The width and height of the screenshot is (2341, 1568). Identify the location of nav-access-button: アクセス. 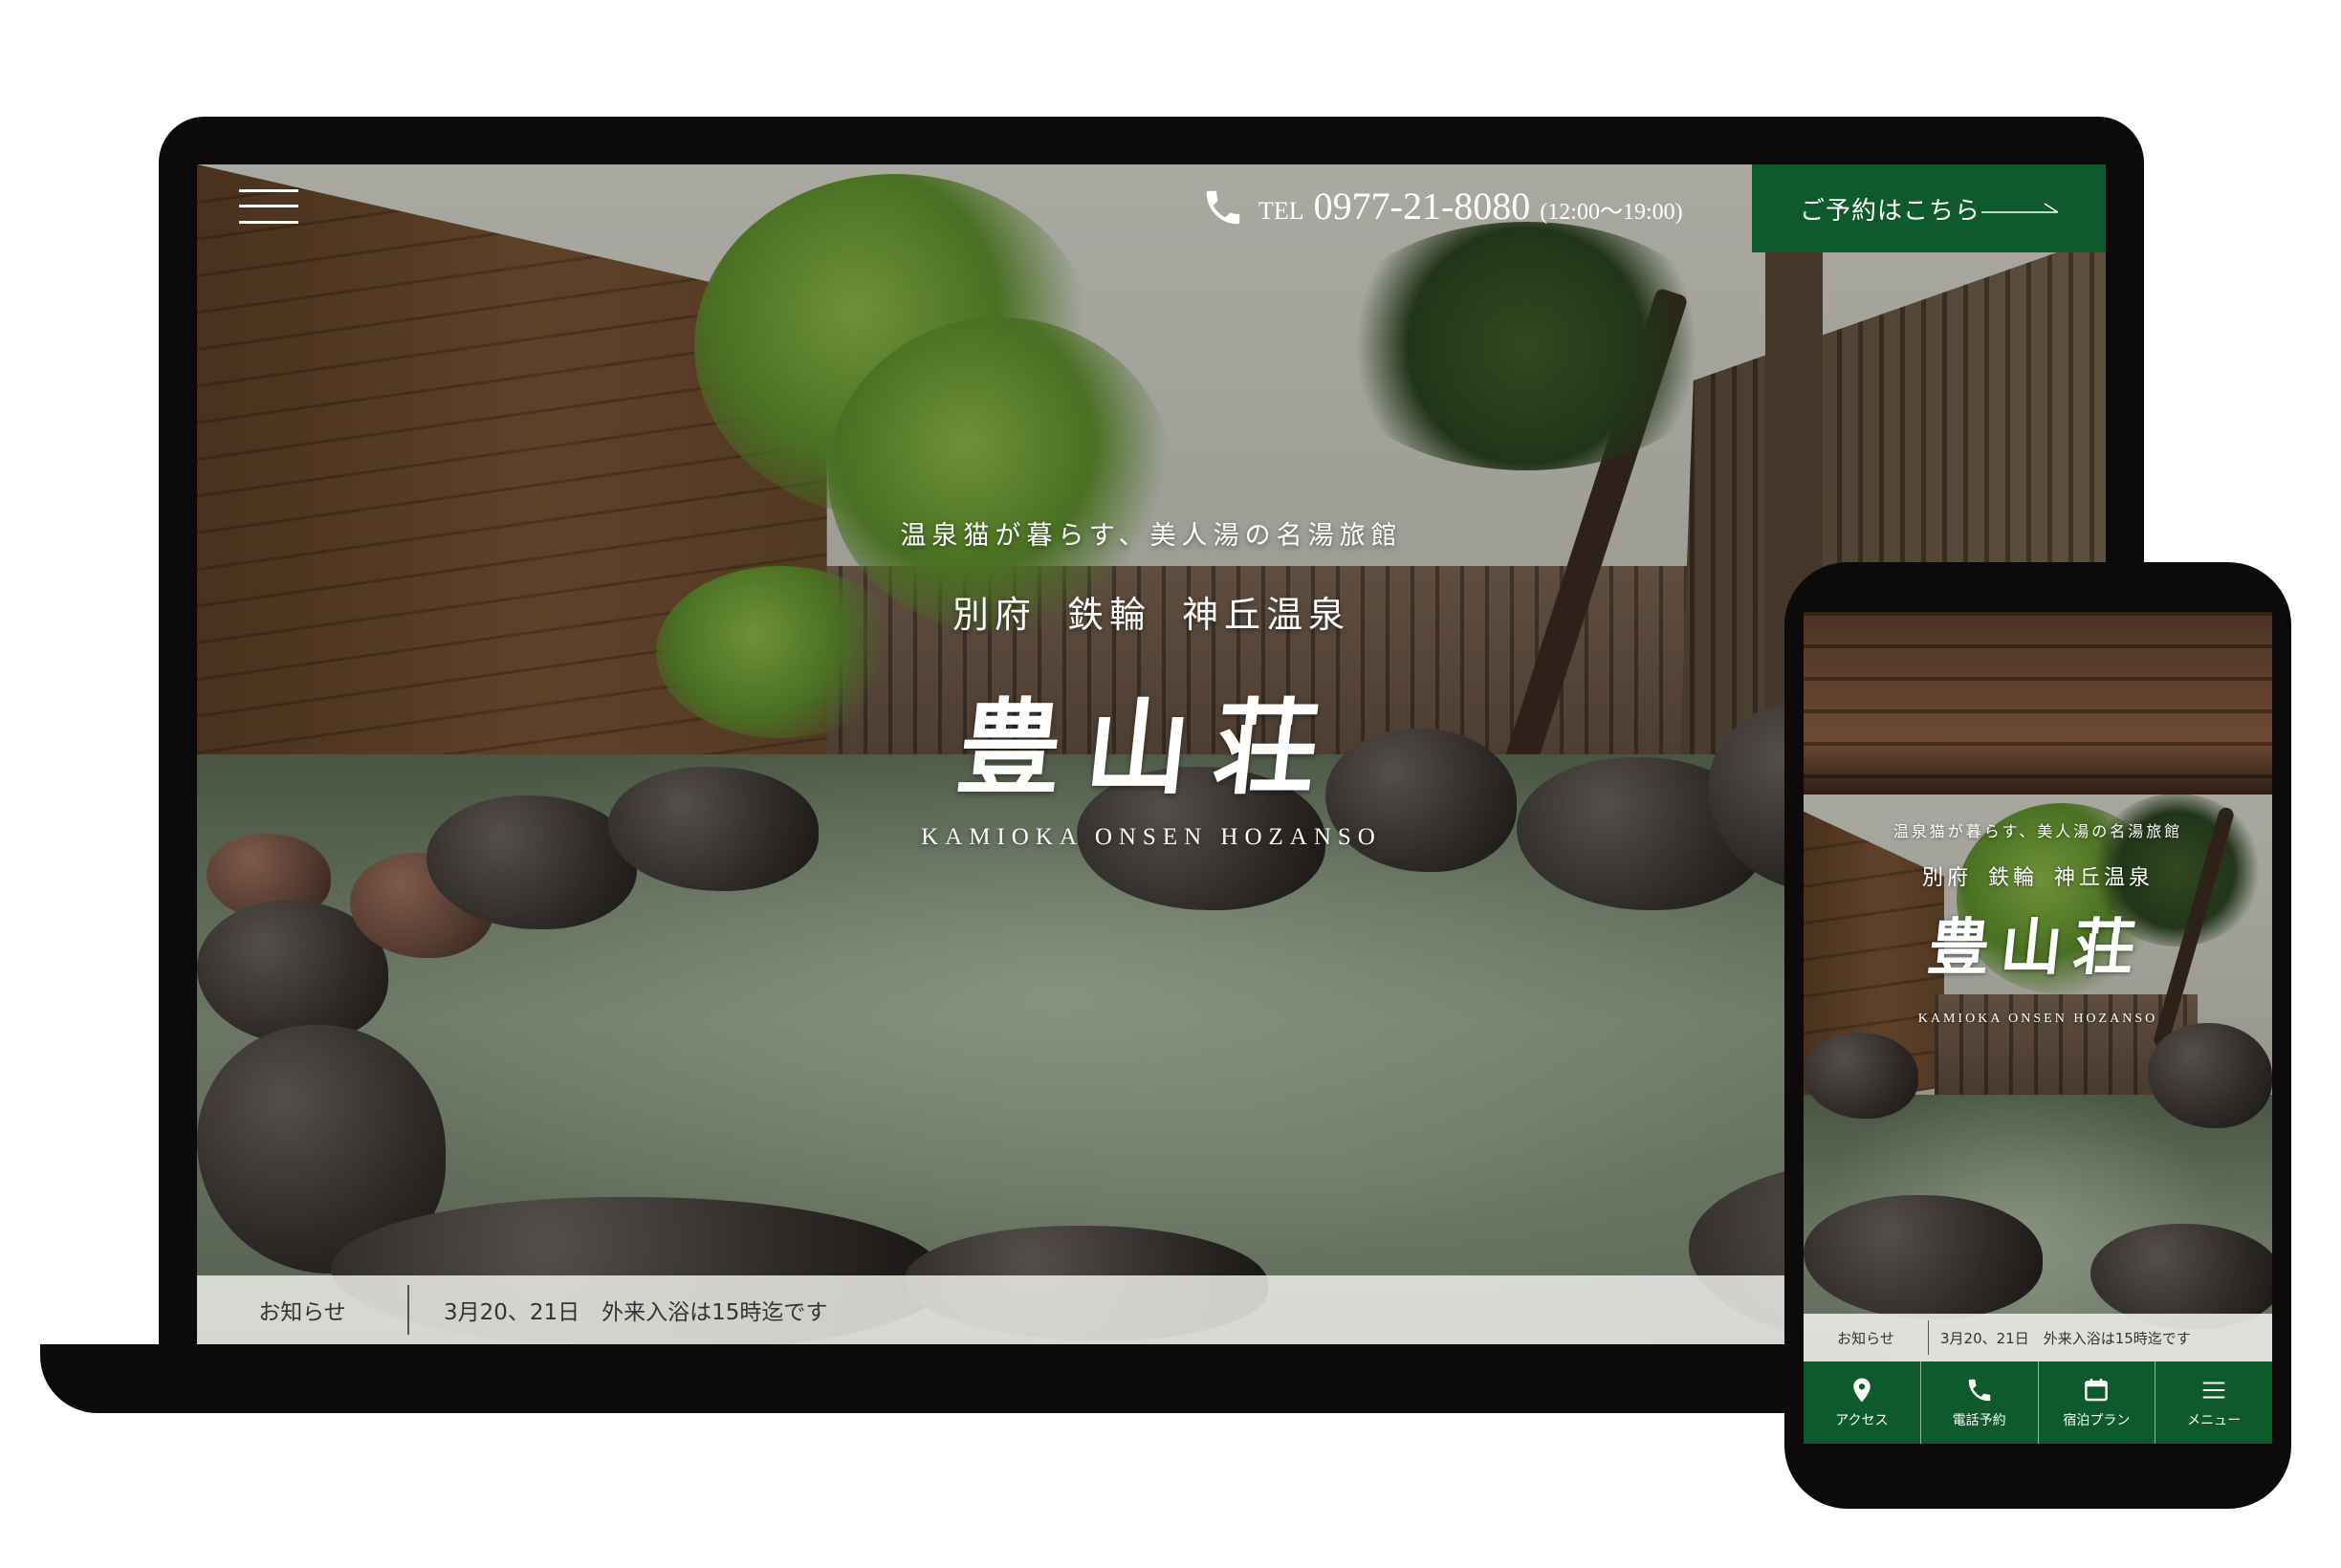
(1862, 1402).